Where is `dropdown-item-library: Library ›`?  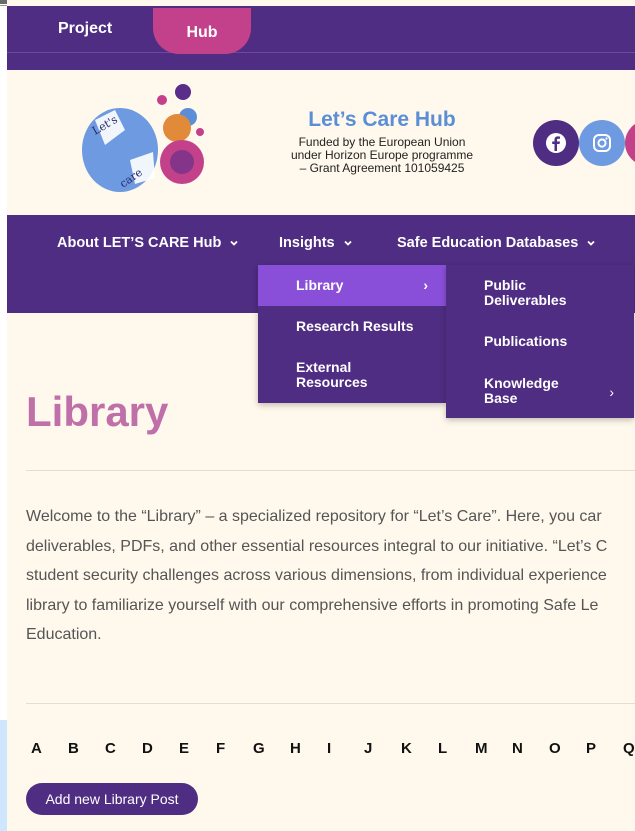 dropdown-item-library: Library › is located at coordinates (352, 285).